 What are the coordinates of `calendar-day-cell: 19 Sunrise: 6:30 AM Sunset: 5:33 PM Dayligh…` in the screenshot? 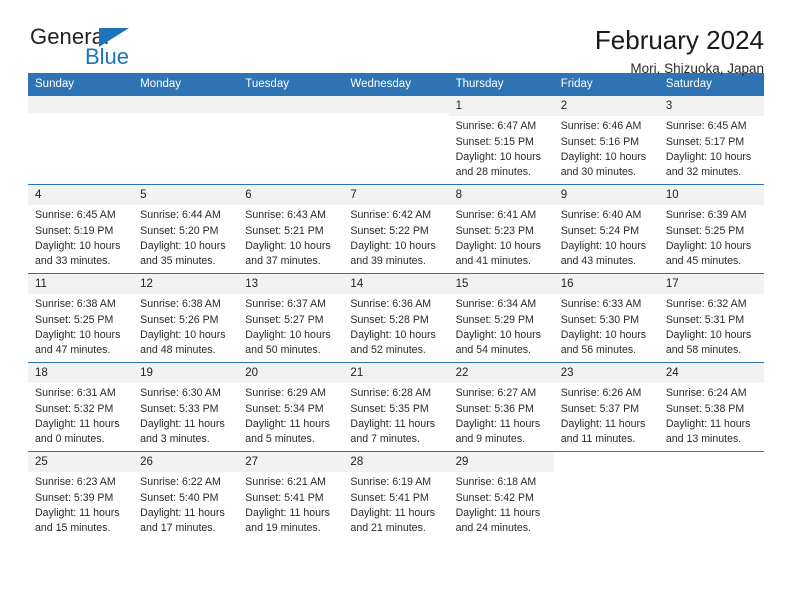 It's located at (186, 407).